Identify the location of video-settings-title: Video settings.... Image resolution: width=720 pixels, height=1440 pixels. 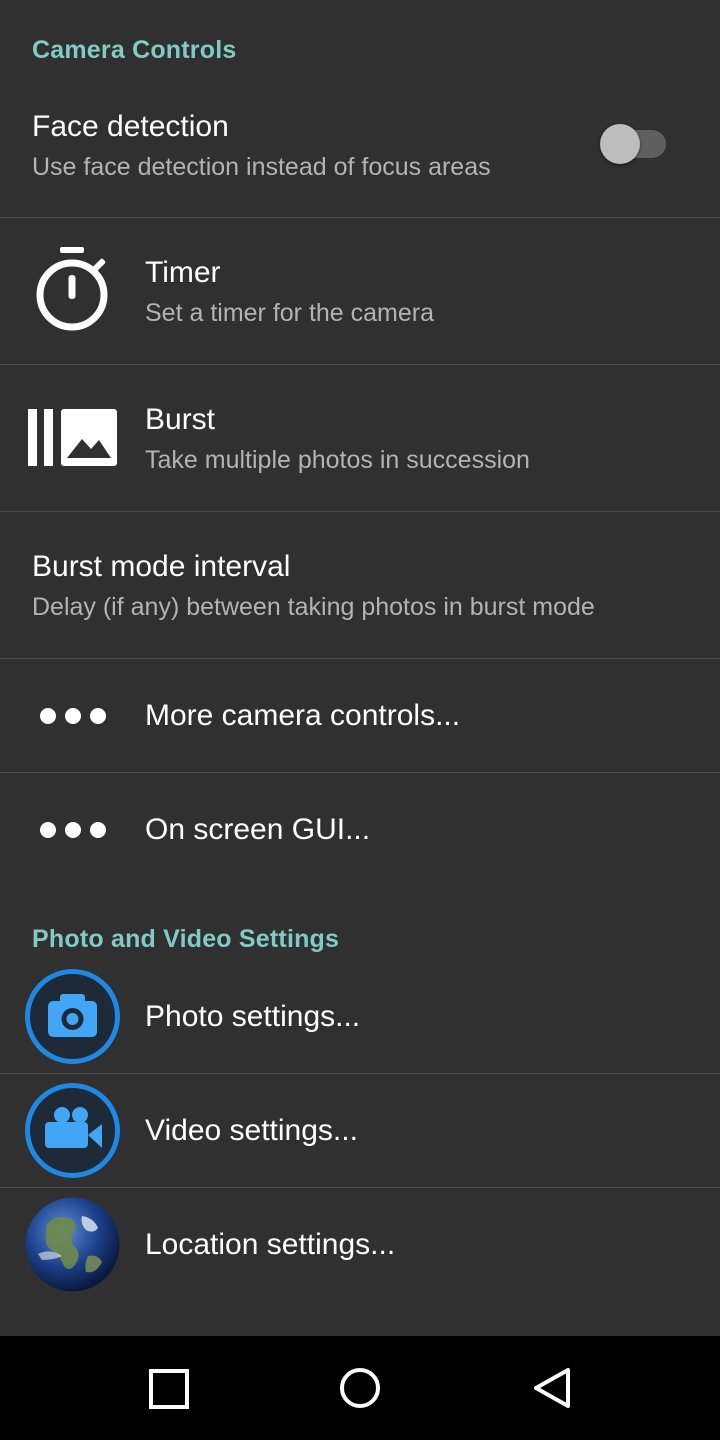
(251, 1130).